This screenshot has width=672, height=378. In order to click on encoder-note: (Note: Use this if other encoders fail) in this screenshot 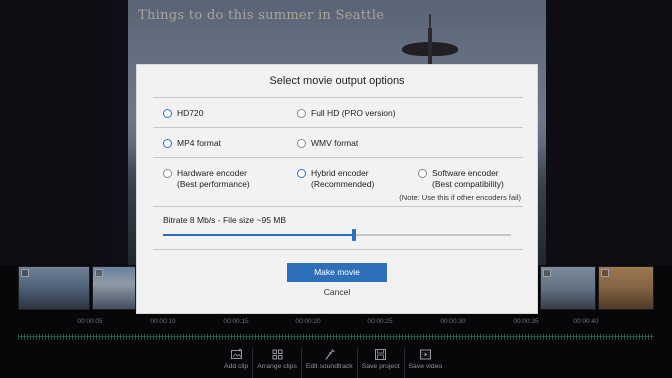, I will do `click(460, 197)`.